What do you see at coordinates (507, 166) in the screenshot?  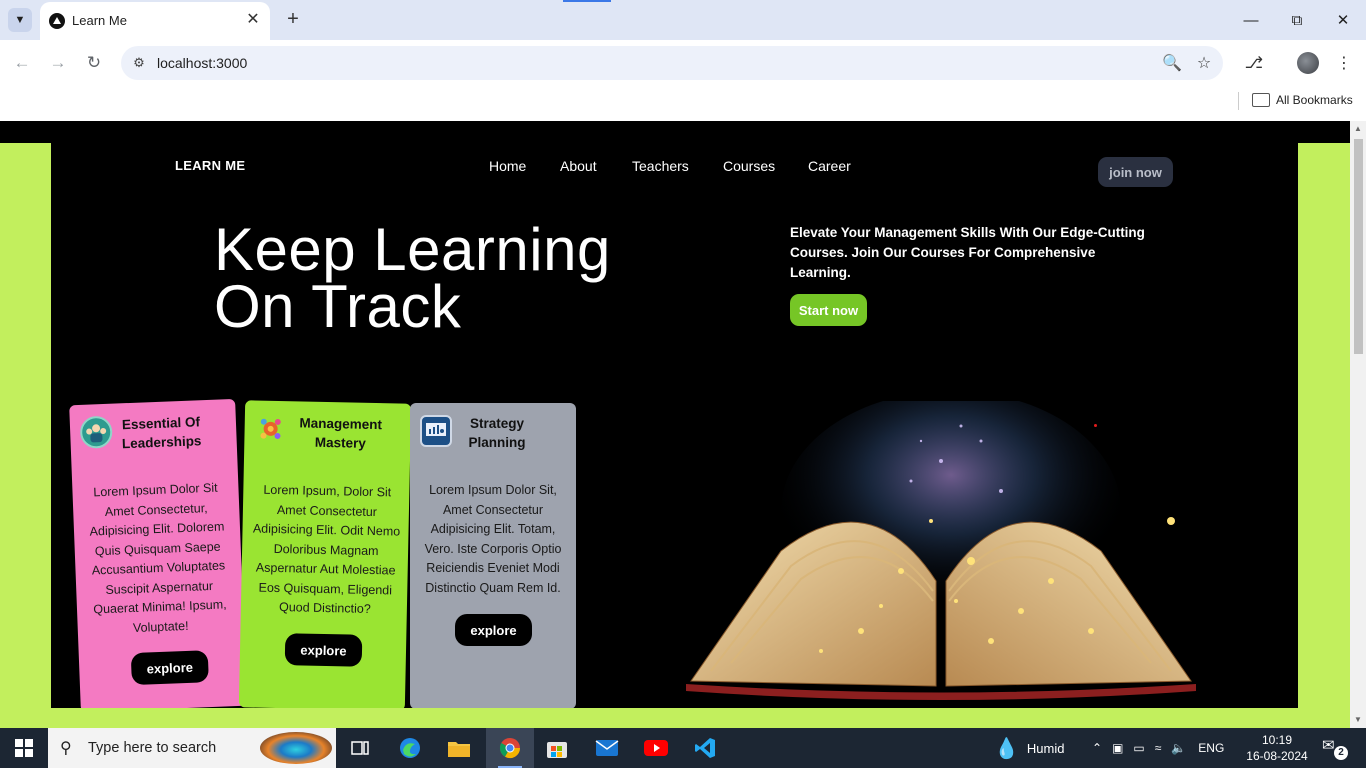 I see `nav-link-home: Home` at bounding box center [507, 166].